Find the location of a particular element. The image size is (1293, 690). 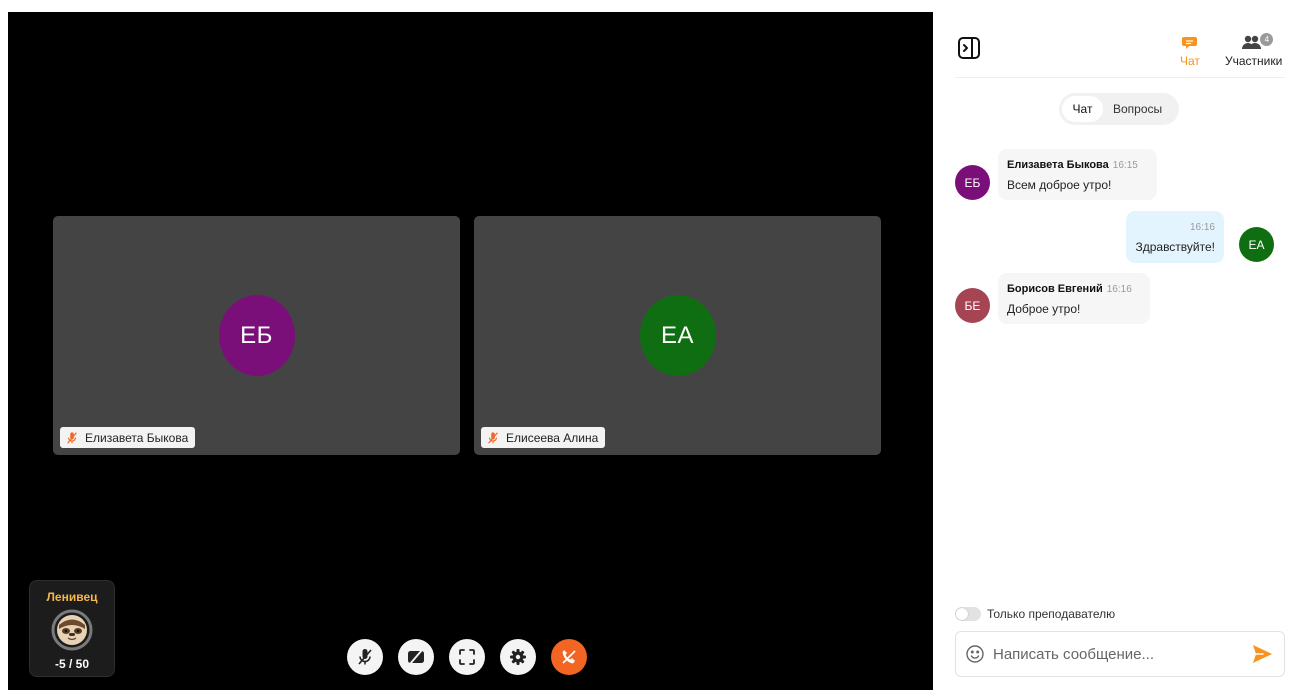

tab-chat-label: Чат is located at coordinates (1190, 61).